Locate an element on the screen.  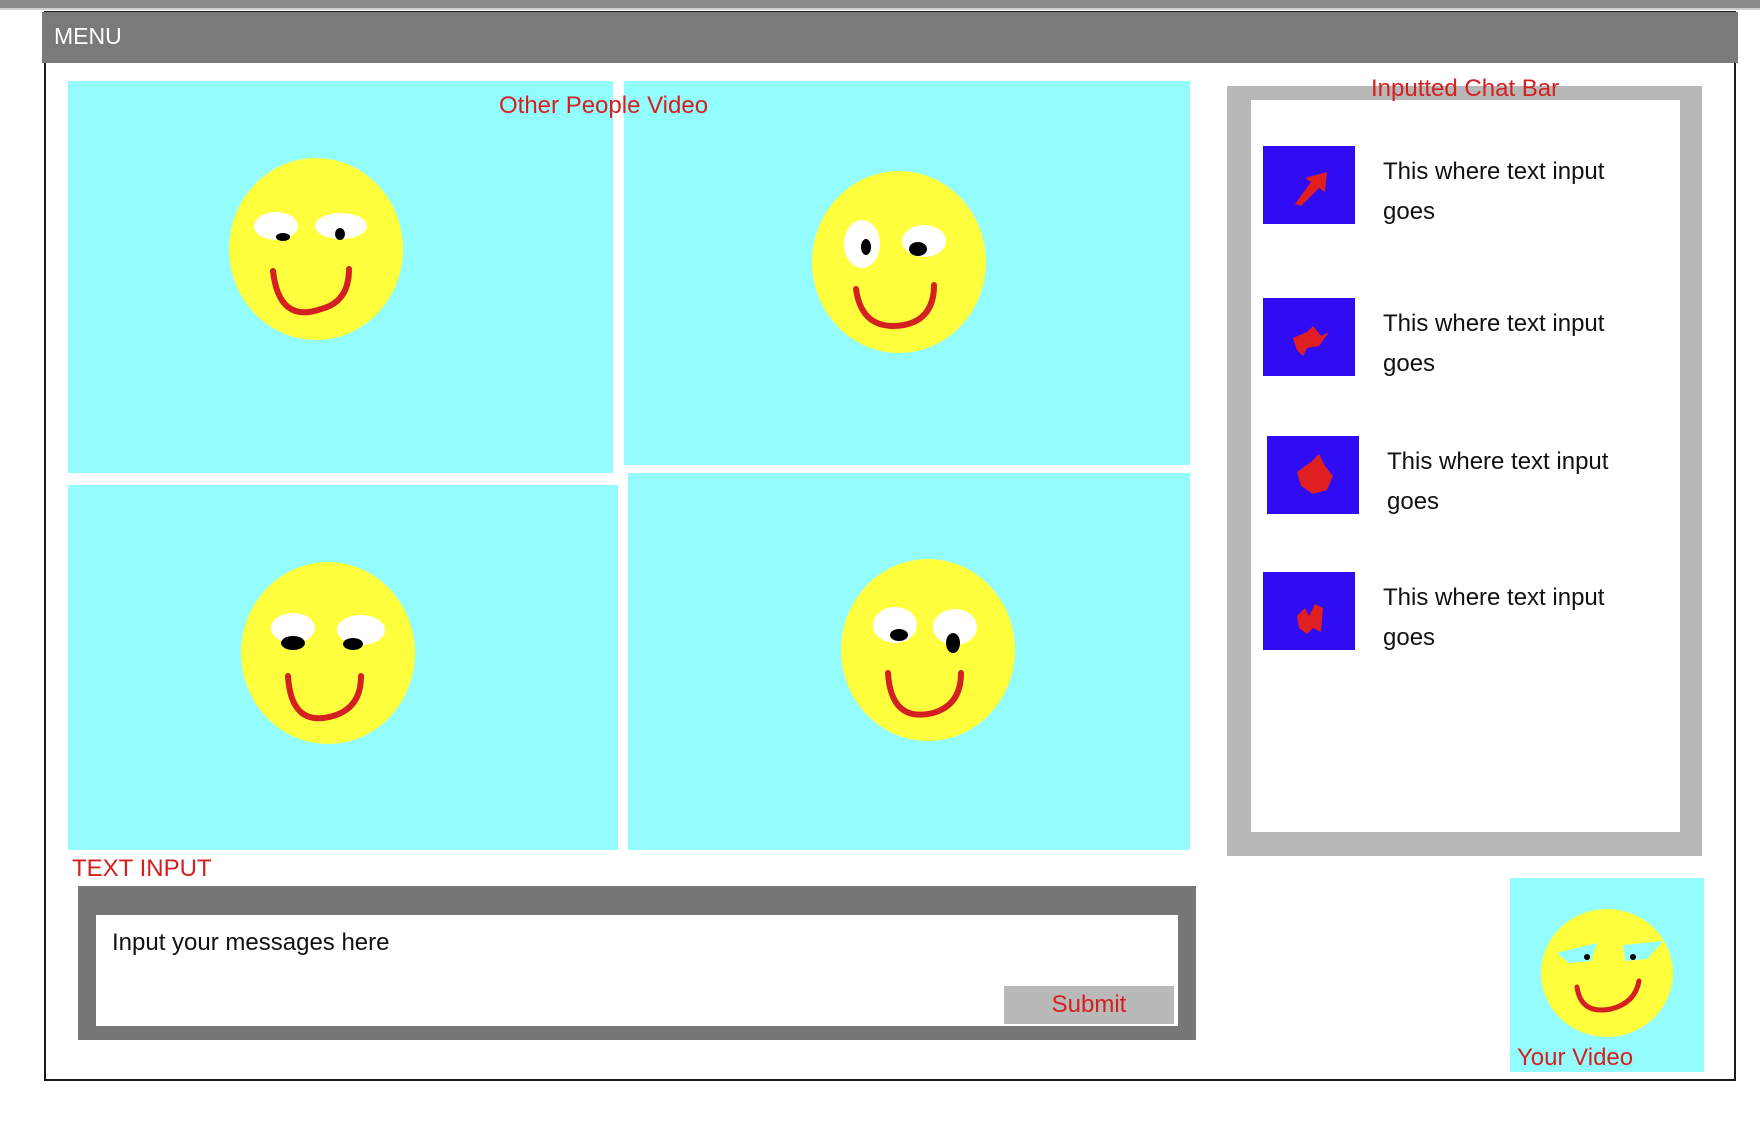
your-video-label: Your Video is located at coordinates (1575, 1057).